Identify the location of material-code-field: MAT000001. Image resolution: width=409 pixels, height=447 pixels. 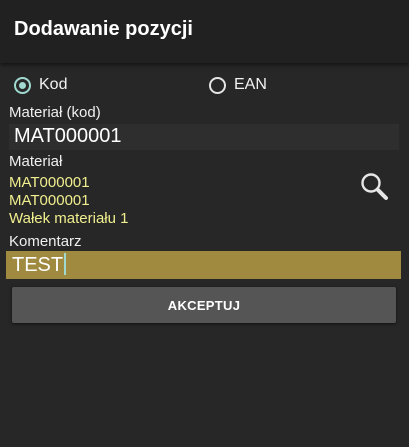
(204, 137).